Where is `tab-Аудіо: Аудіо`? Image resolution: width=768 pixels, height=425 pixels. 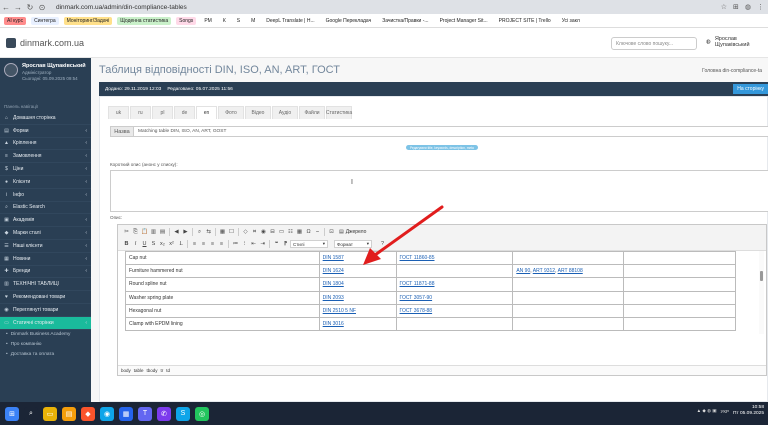
tab-Аудіо: Аудіо is located at coordinates (285, 112).